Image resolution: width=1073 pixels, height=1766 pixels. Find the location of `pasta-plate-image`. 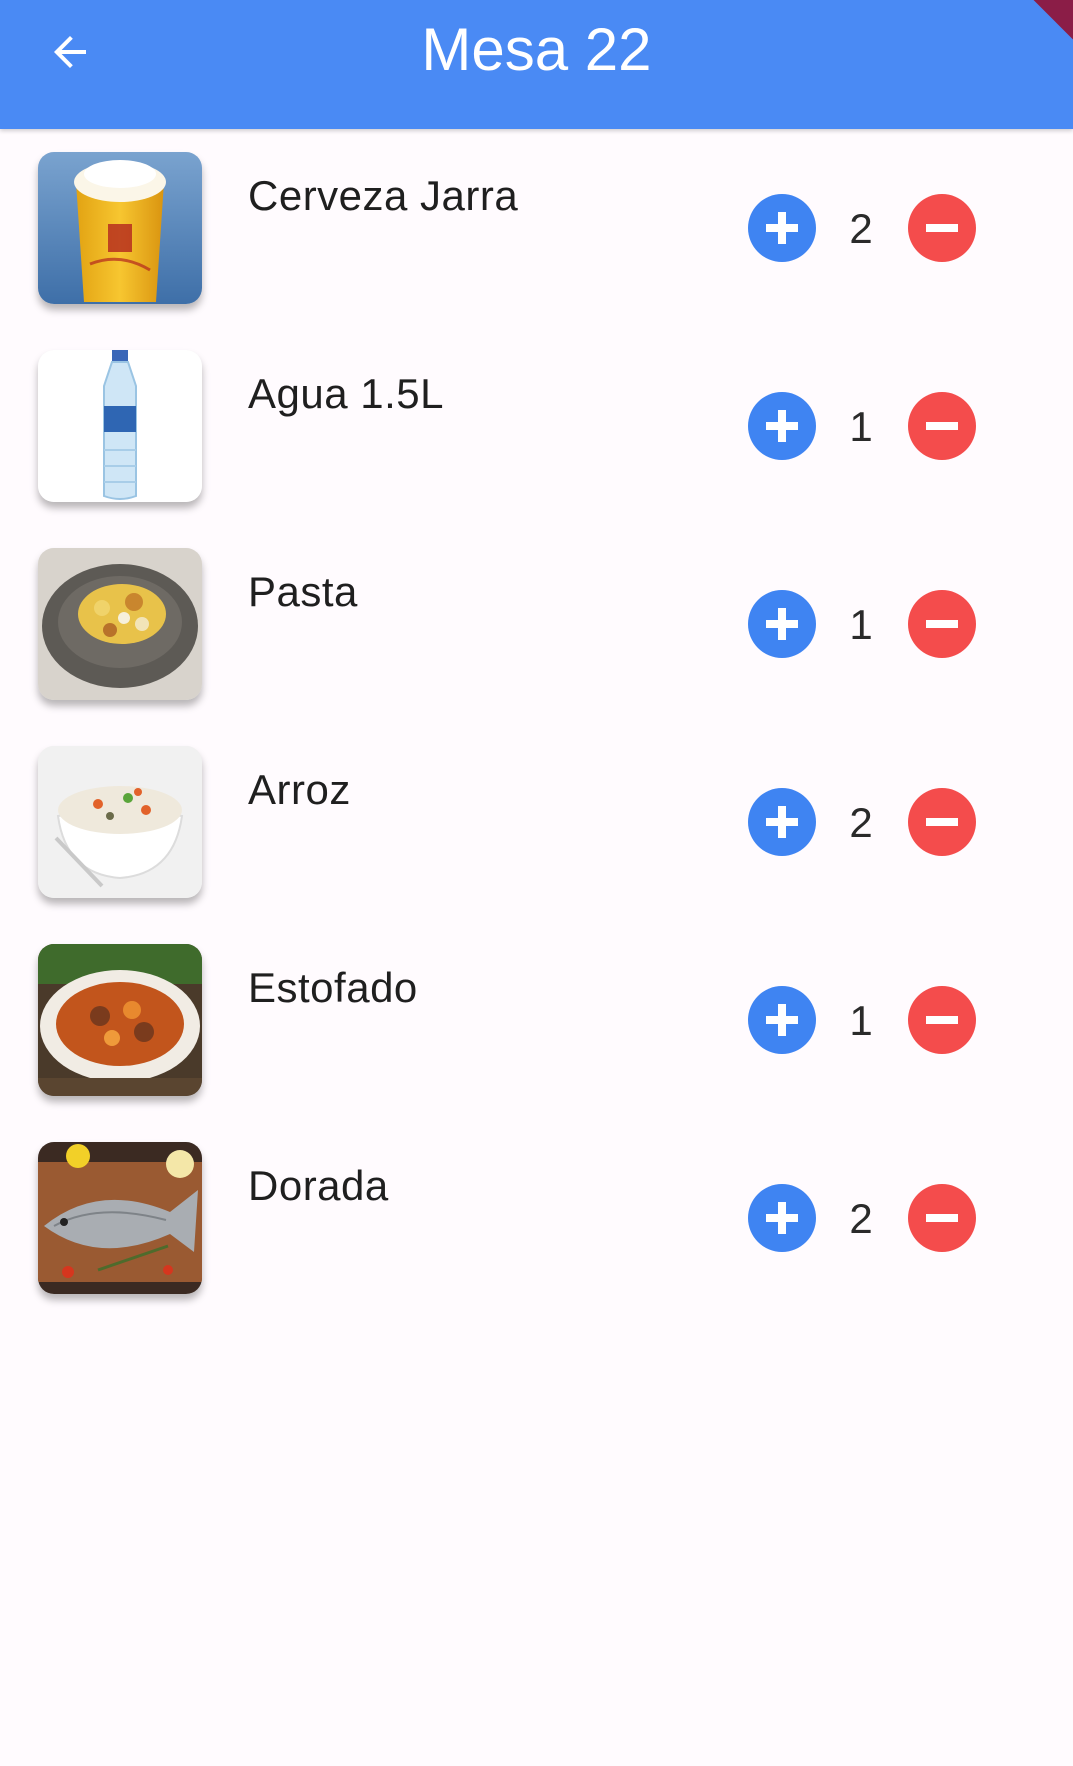

pasta-plate-image is located at coordinates (120, 624).